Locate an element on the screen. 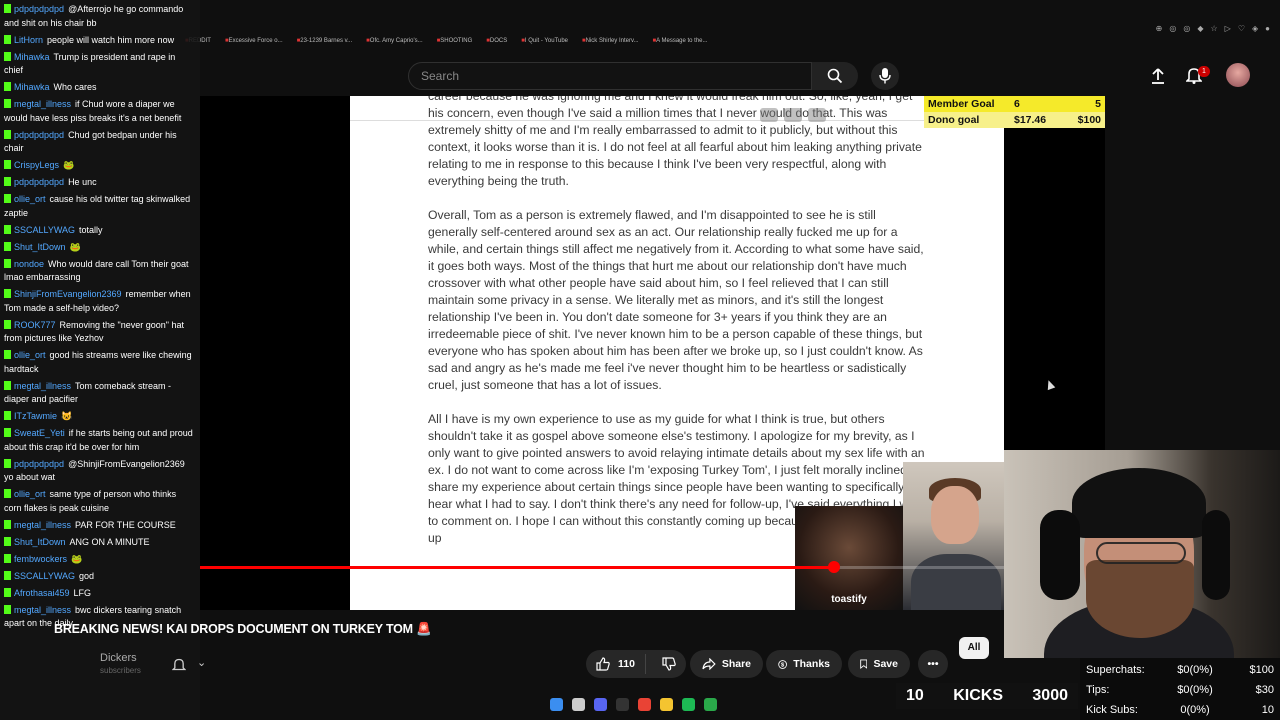  chat-username: fembwockers is located at coordinates (40, 559).